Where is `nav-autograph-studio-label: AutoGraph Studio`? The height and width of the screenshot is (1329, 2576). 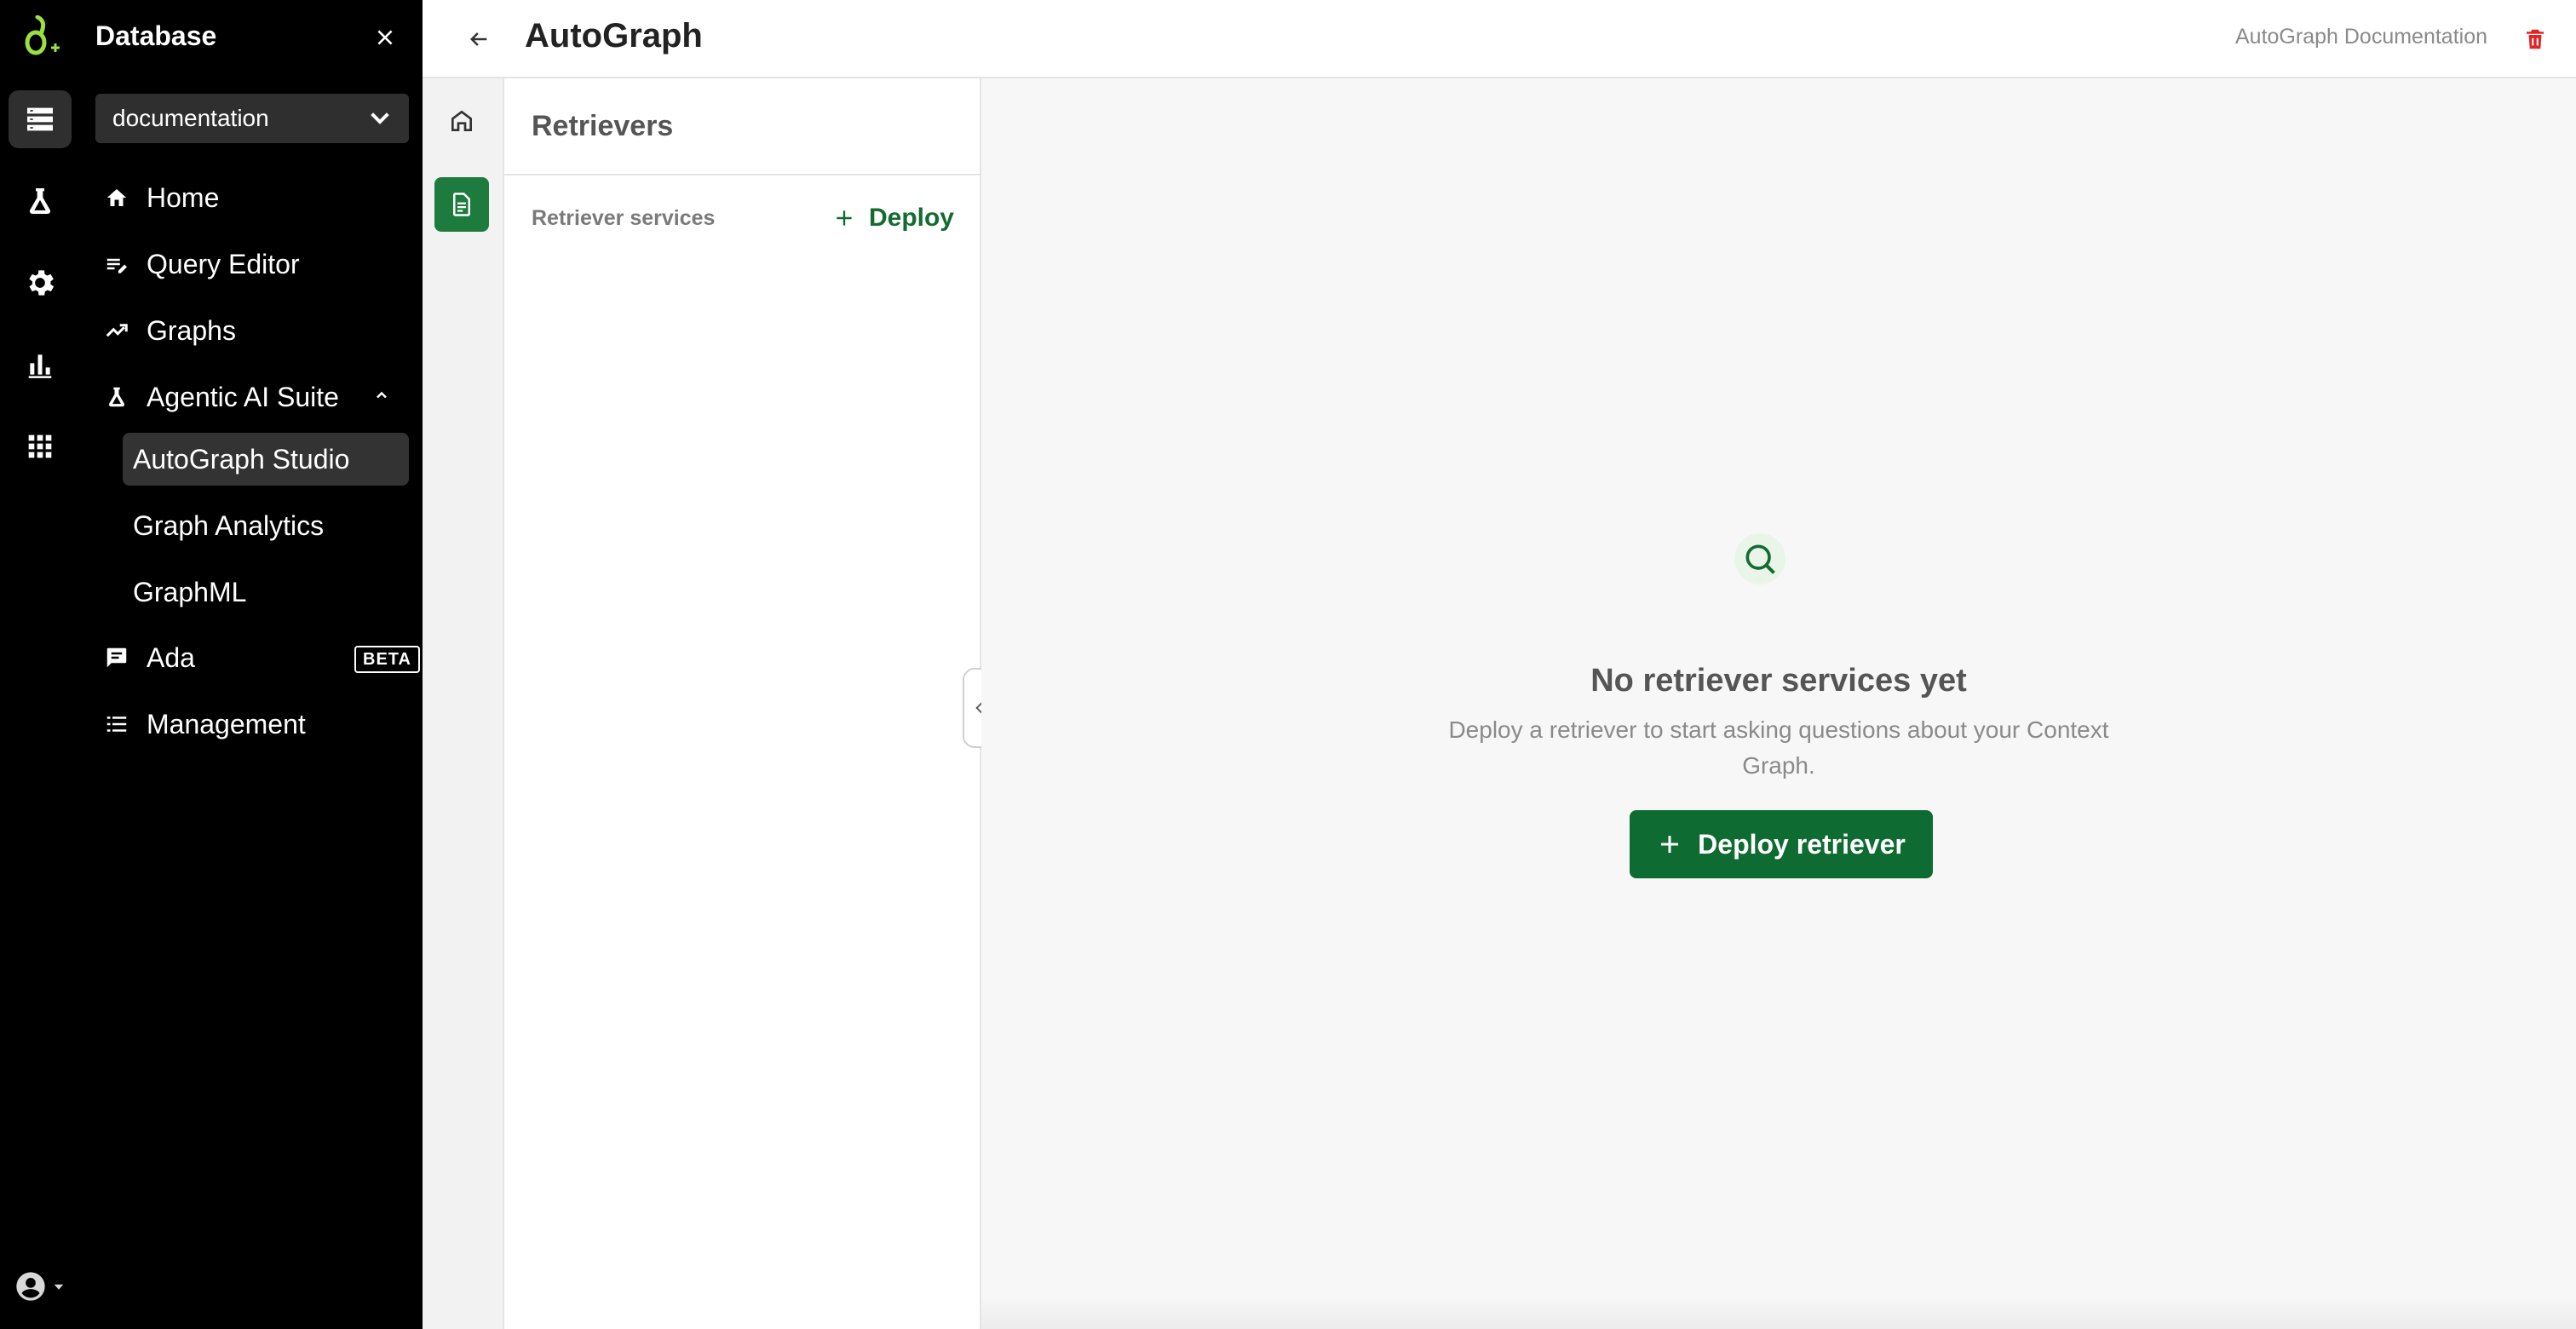 nav-autograph-studio-label: AutoGraph Studio is located at coordinates (241, 459).